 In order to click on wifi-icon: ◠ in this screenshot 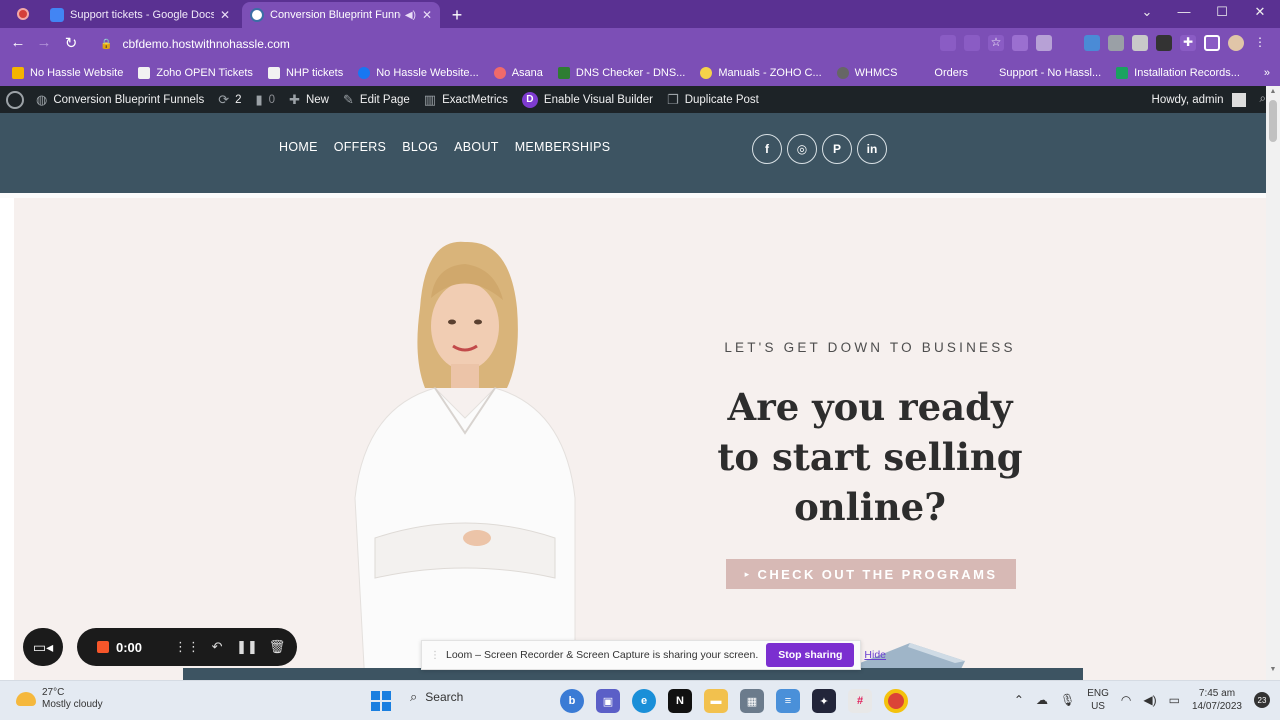, I will do `click(1126, 700)`.